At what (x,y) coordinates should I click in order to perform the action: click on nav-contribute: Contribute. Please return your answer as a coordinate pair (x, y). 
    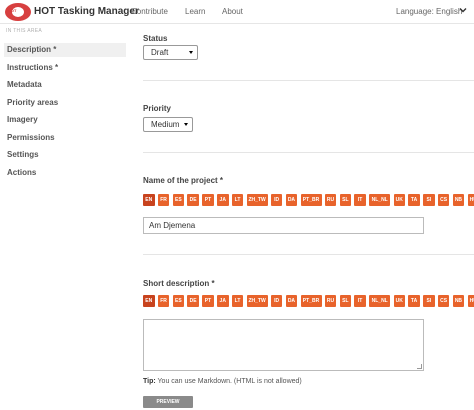
    Looking at the image, I should click on (149, 11).